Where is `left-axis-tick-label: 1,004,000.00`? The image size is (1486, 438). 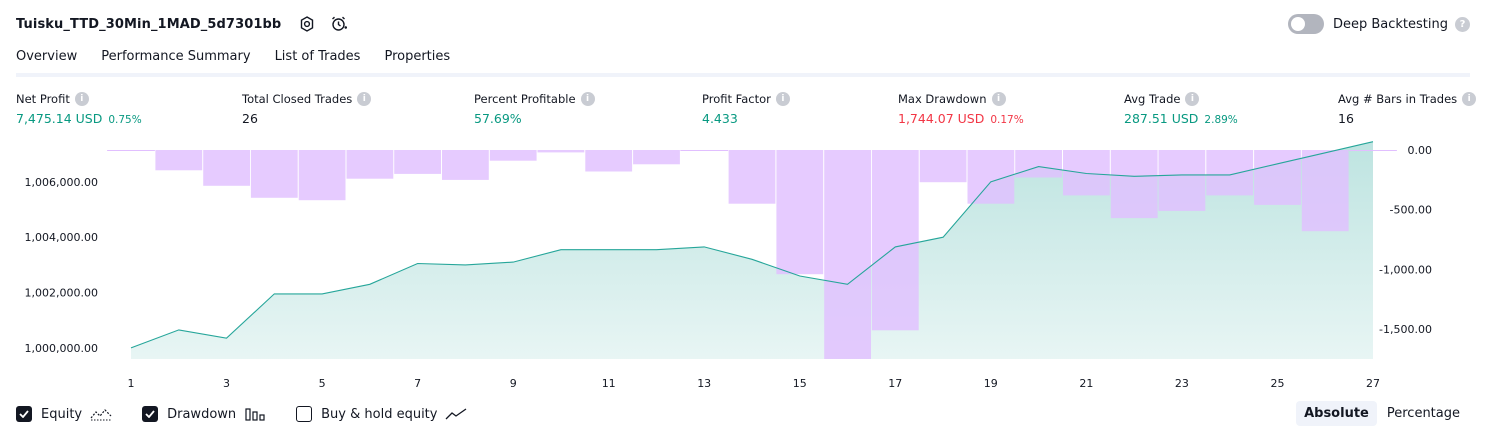 left-axis-tick-label: 1,004,000.00 is located at coordinates (61, 237).